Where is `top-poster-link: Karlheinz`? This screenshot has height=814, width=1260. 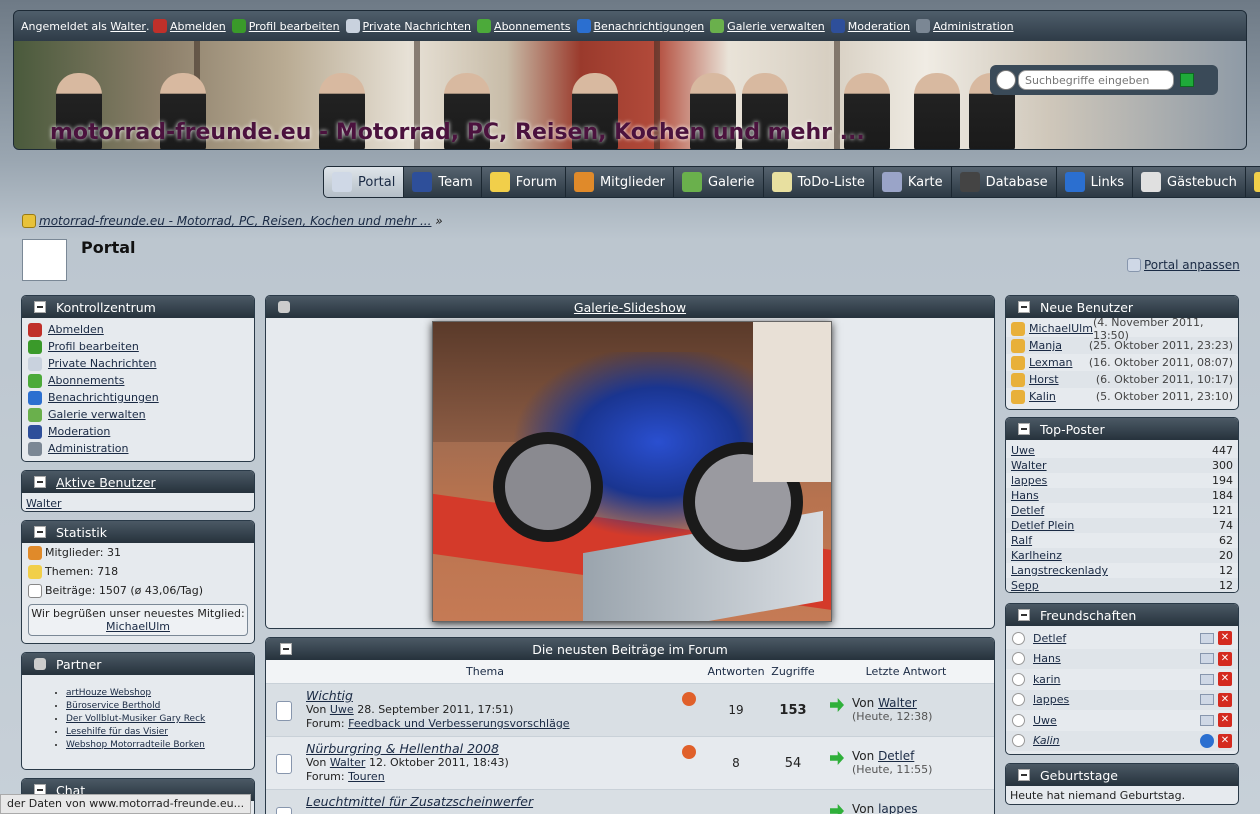
top-poster-link: Karlheinz is located at coordinates (1036, 555).